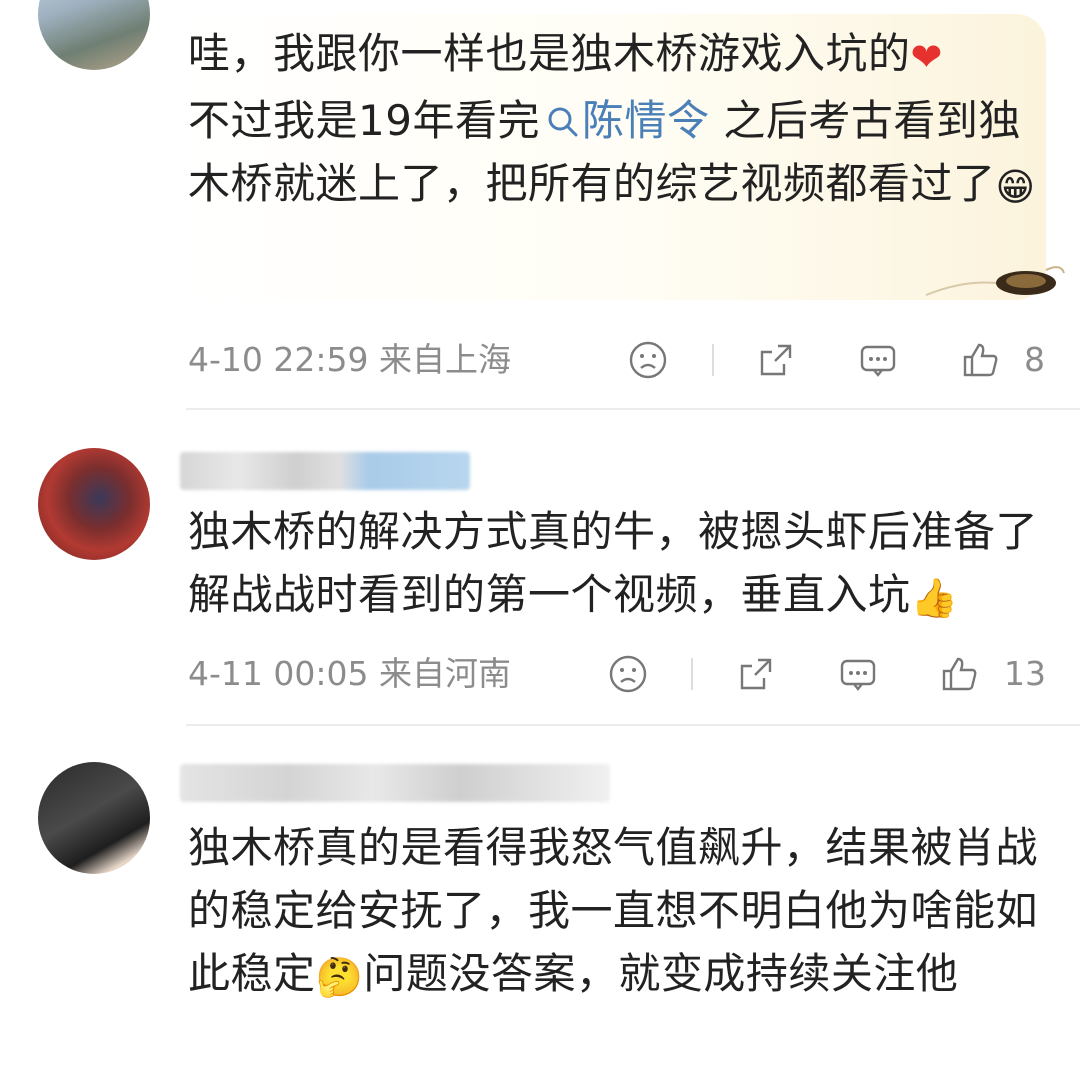 This screenshot has height=1072, width=1080. I want to click on timestamp-location: 4-11 00:05 来自河南, so click(349, 673).